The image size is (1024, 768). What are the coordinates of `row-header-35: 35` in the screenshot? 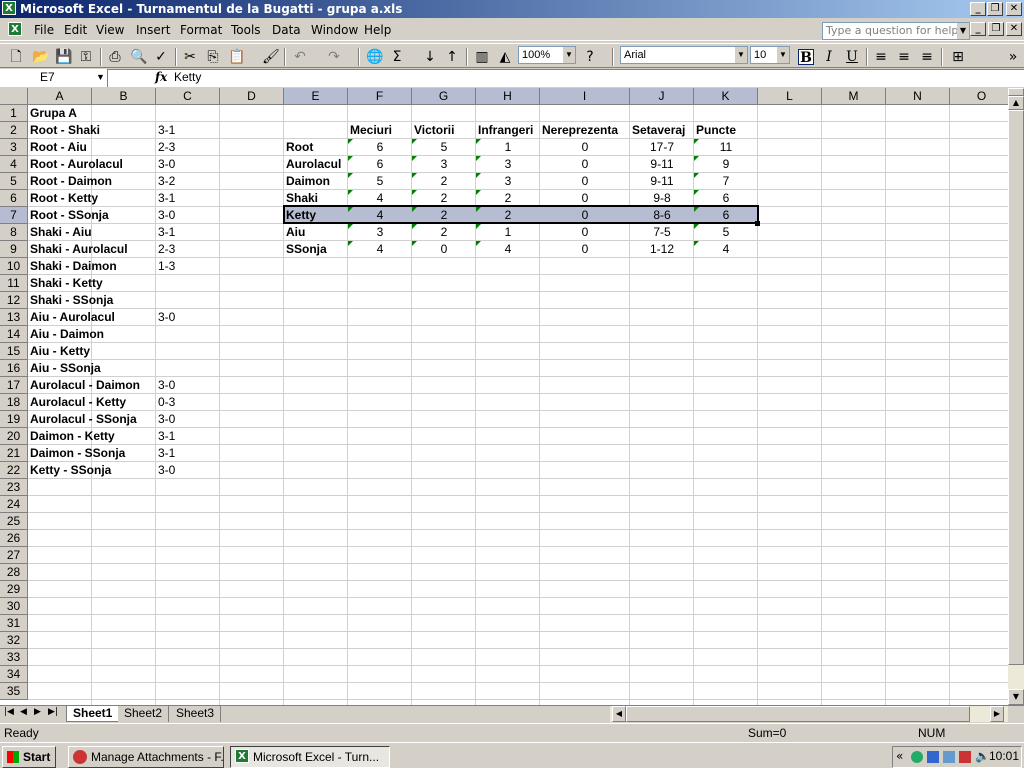 It's located at (14, 691).